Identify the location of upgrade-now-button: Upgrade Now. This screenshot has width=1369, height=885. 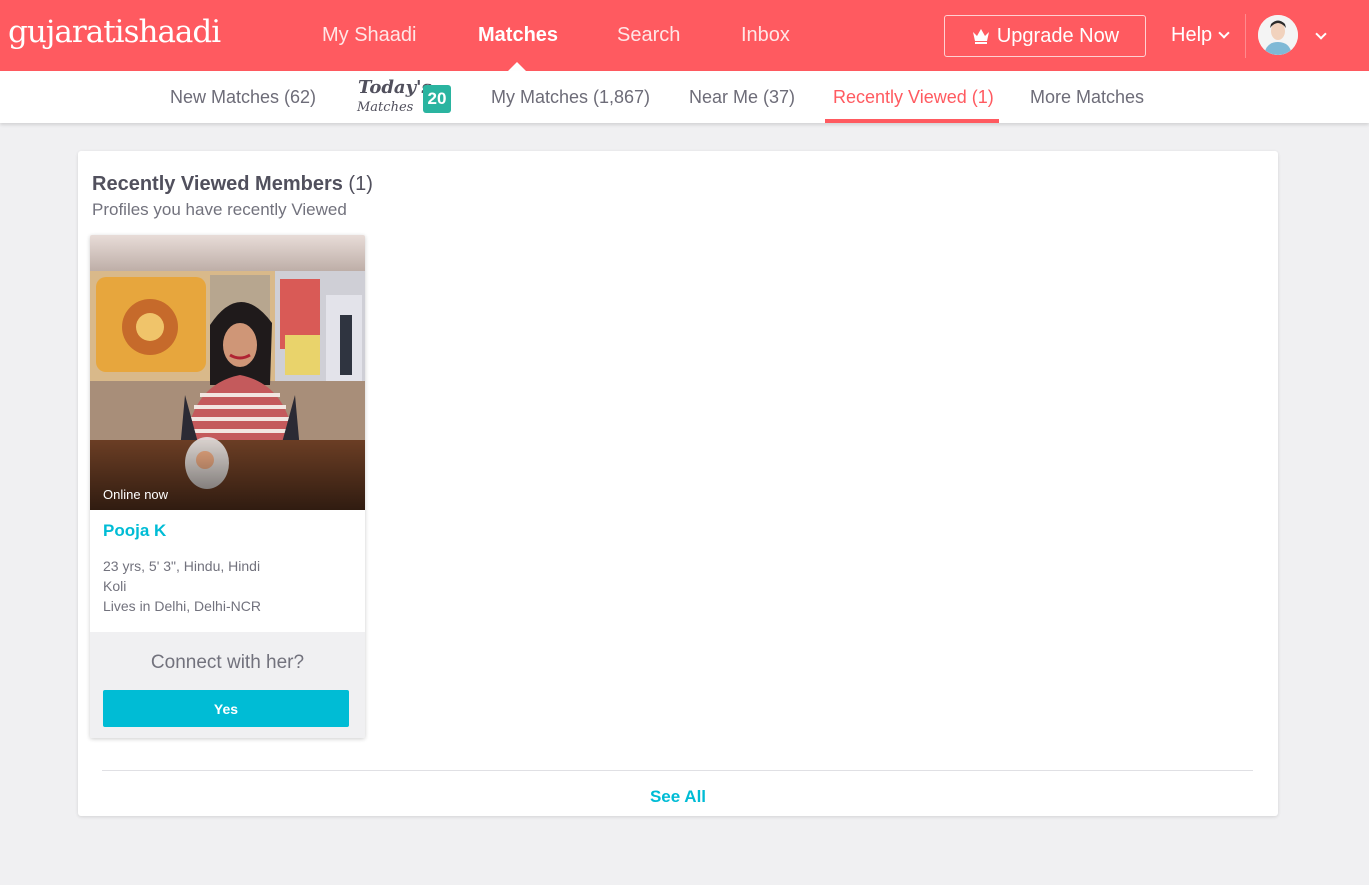
(1045, 36).